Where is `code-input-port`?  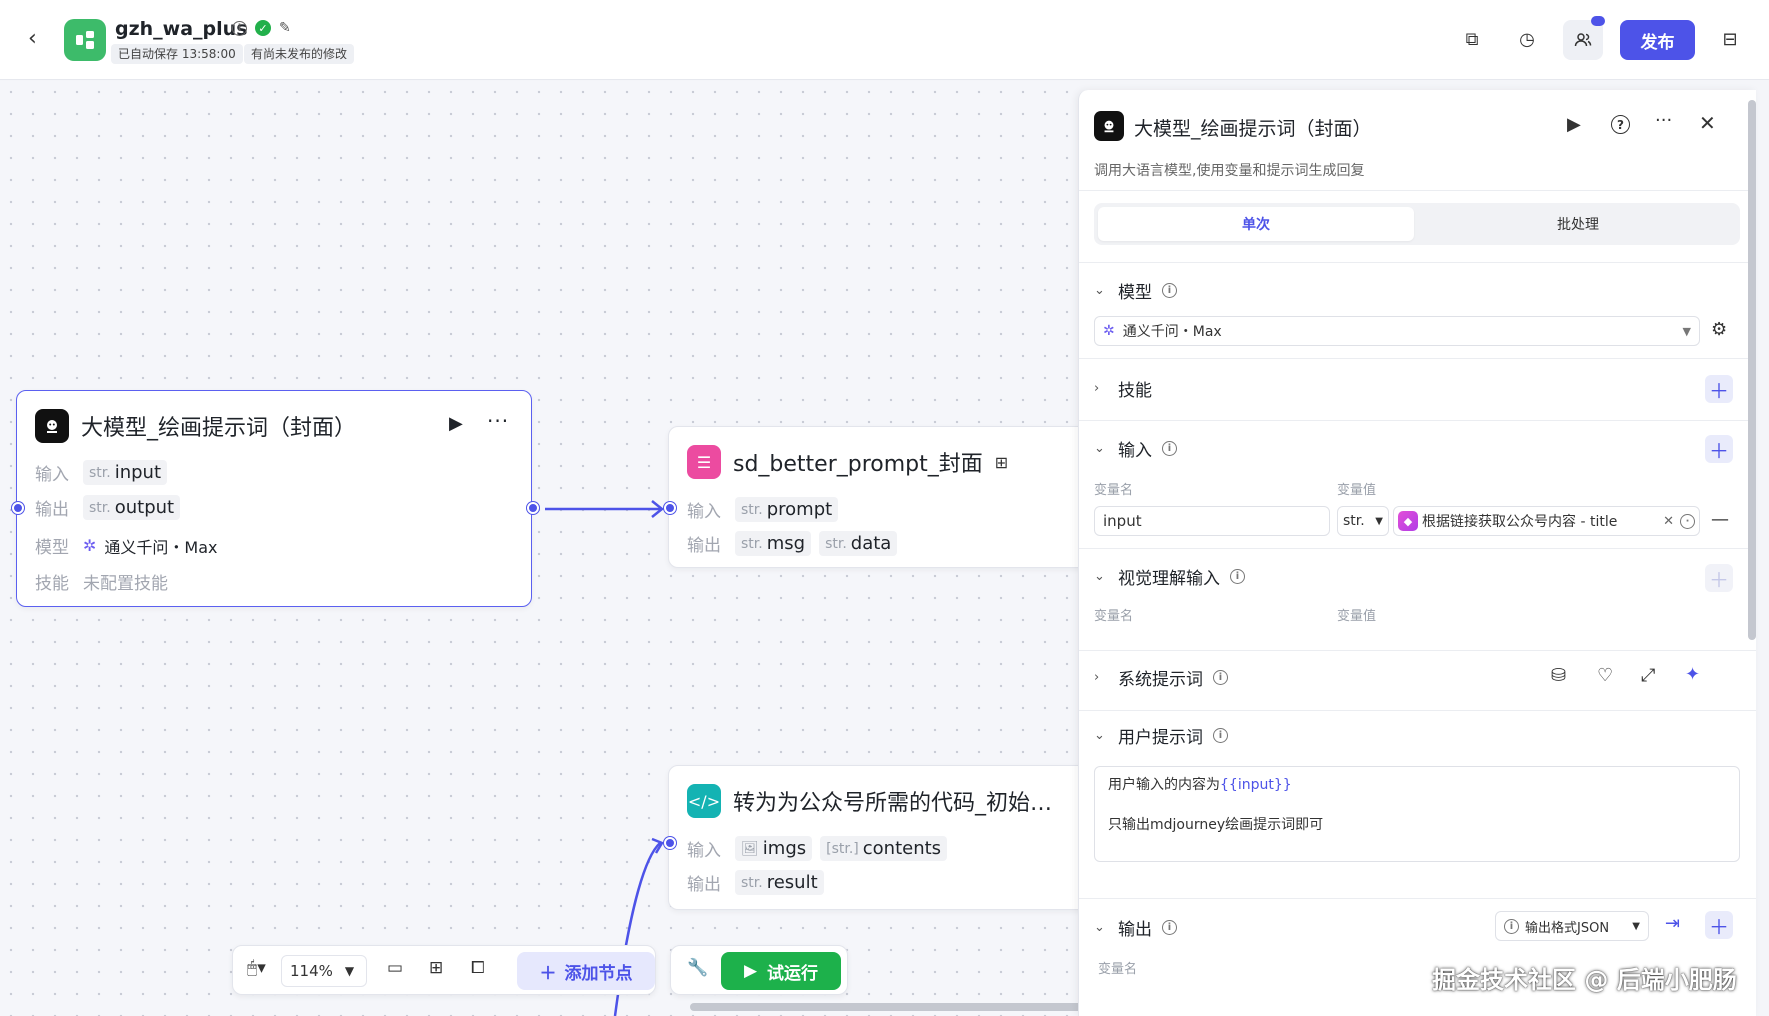
code-input-port is located at coordinates (670, 843).